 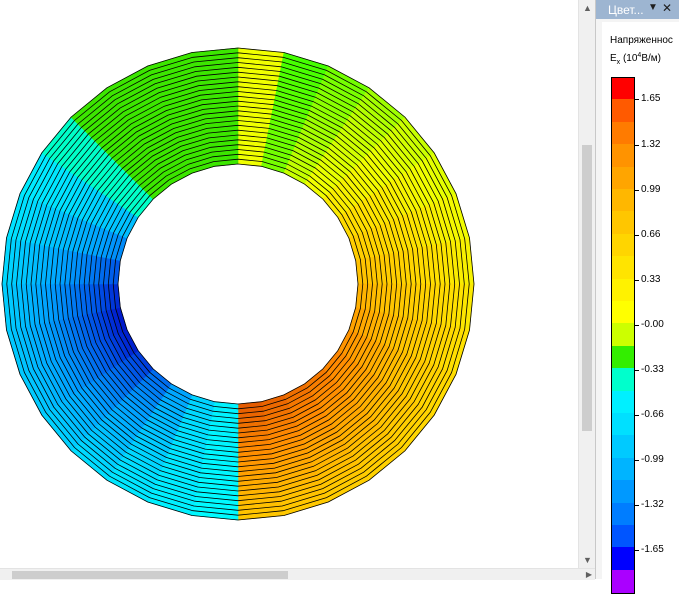 I want to click on legend-label: -0.99, so click(x=652, y=460).